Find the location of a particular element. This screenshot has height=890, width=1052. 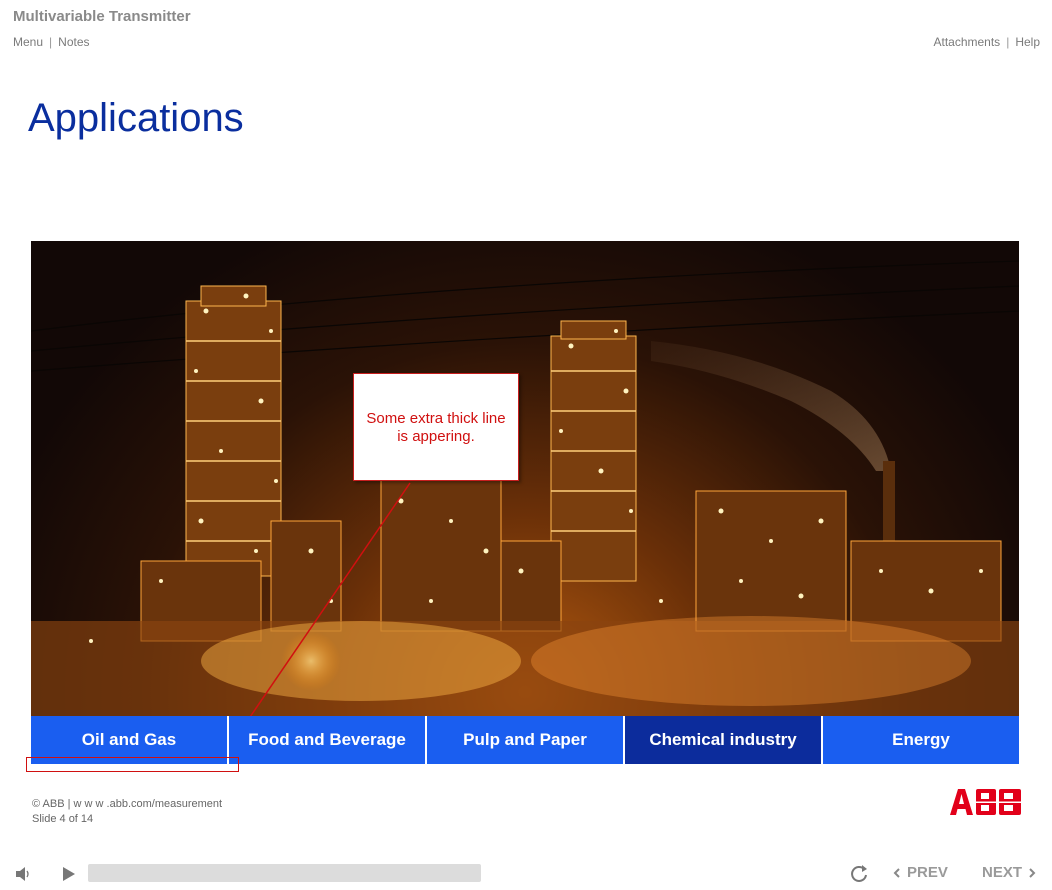

play-icon is located at coordinates (69, 876).